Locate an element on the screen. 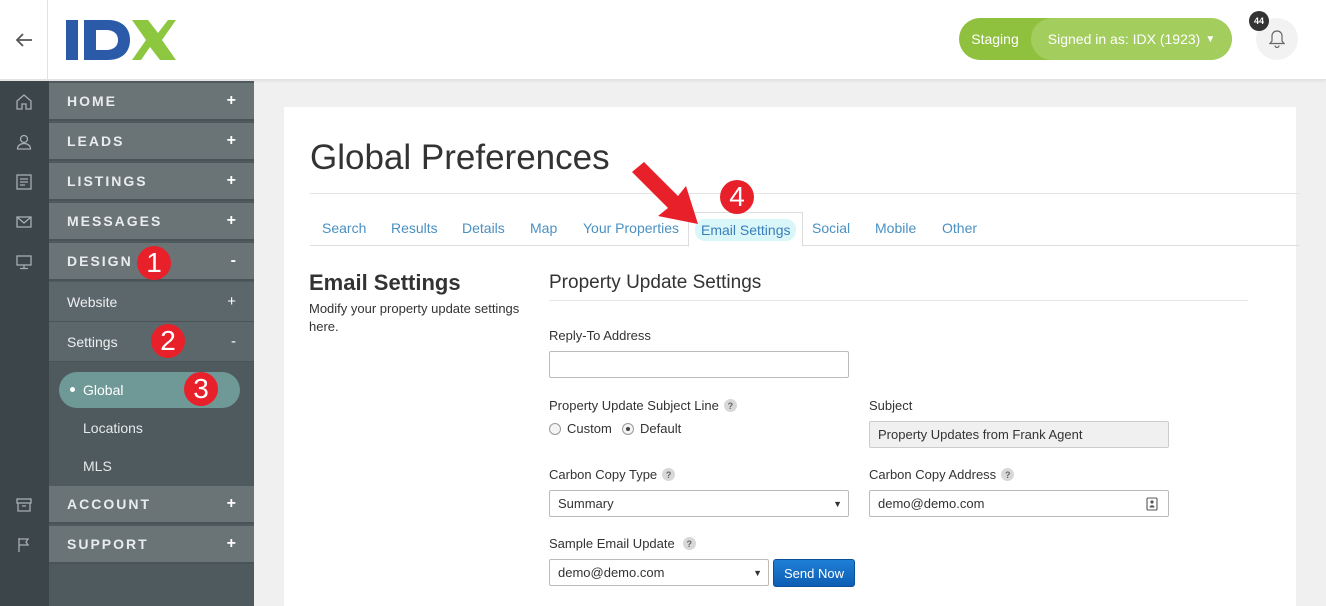  nav-listings-label: LISTINGS is located at coordinates (107, 181).